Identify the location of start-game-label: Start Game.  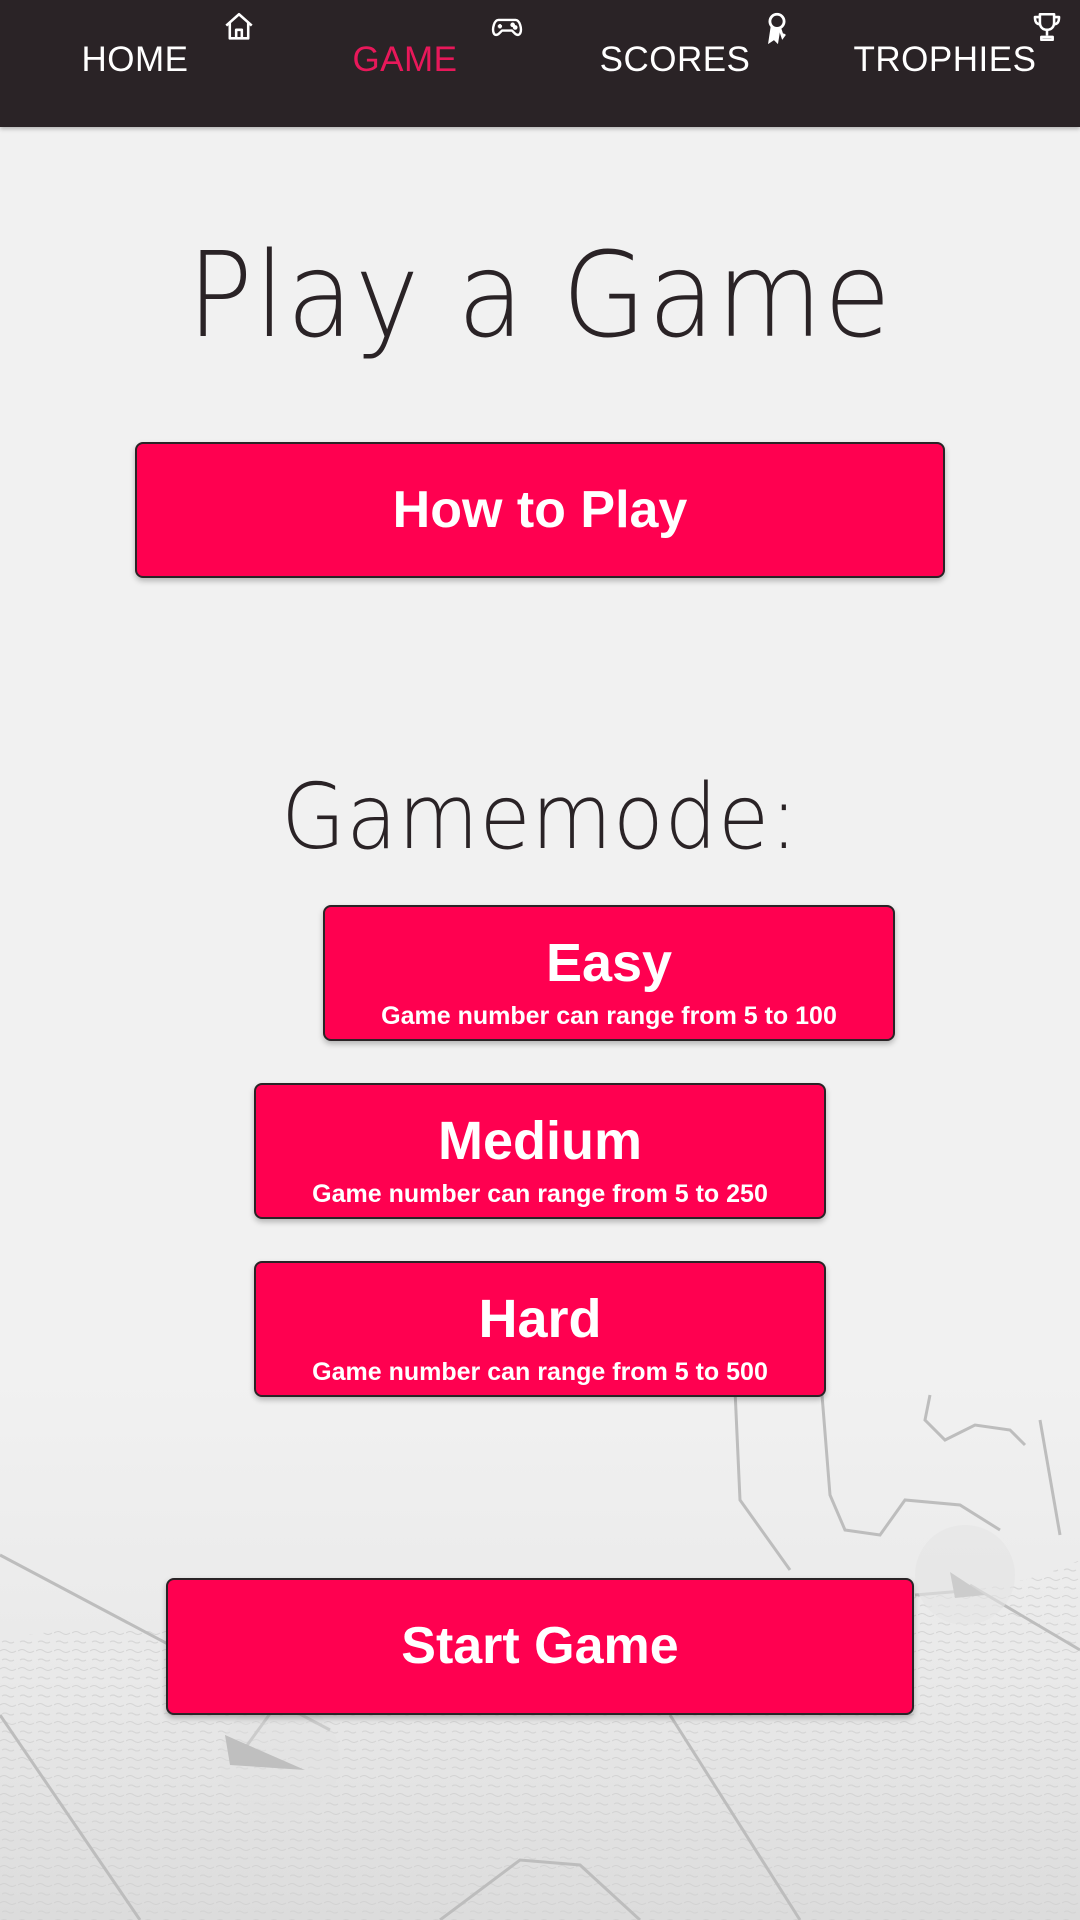
(540, 1646).